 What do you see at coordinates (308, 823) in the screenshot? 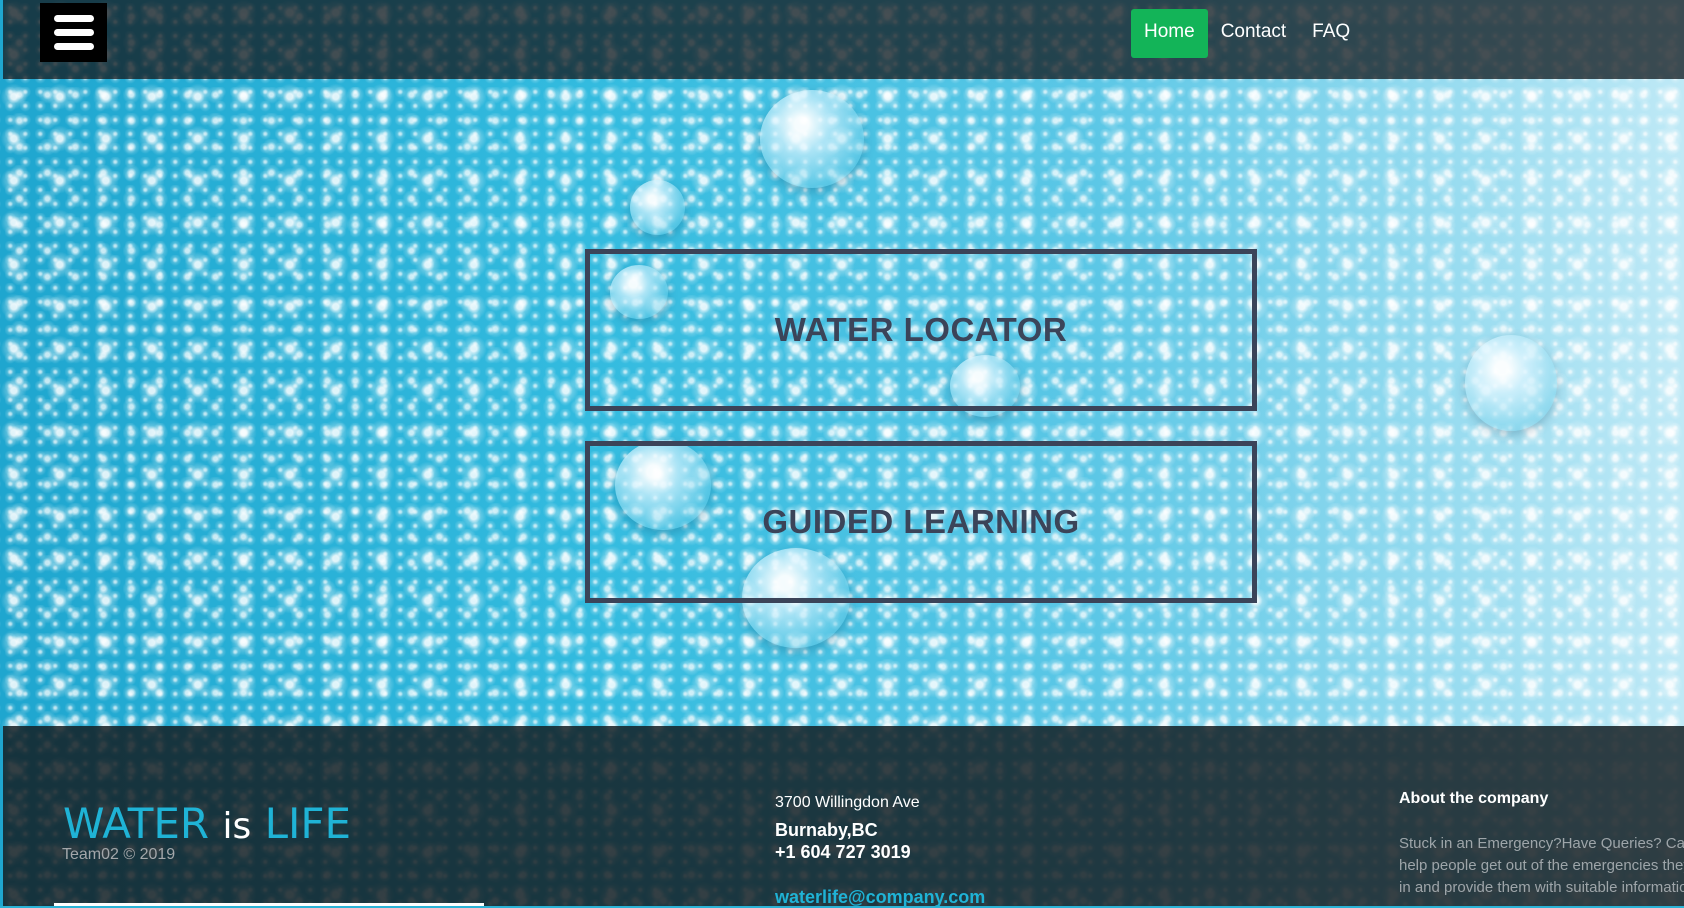
I see `brand-word-life: LIFE` at bounding box center [308, 823].